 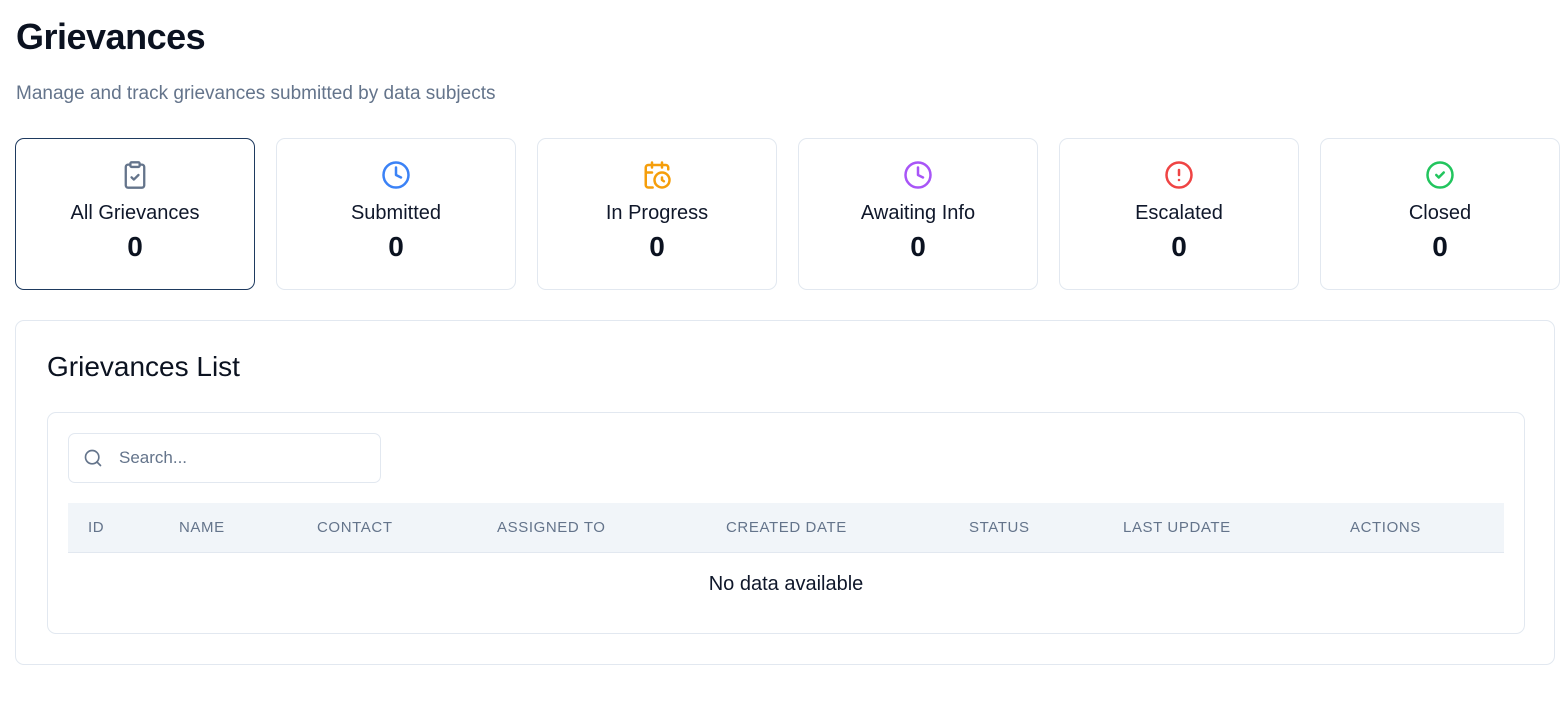 What do you see at coordinates (1440, 175) in the screenshot?
I see `check-circle-icon` at bounding box center [1440, 175].